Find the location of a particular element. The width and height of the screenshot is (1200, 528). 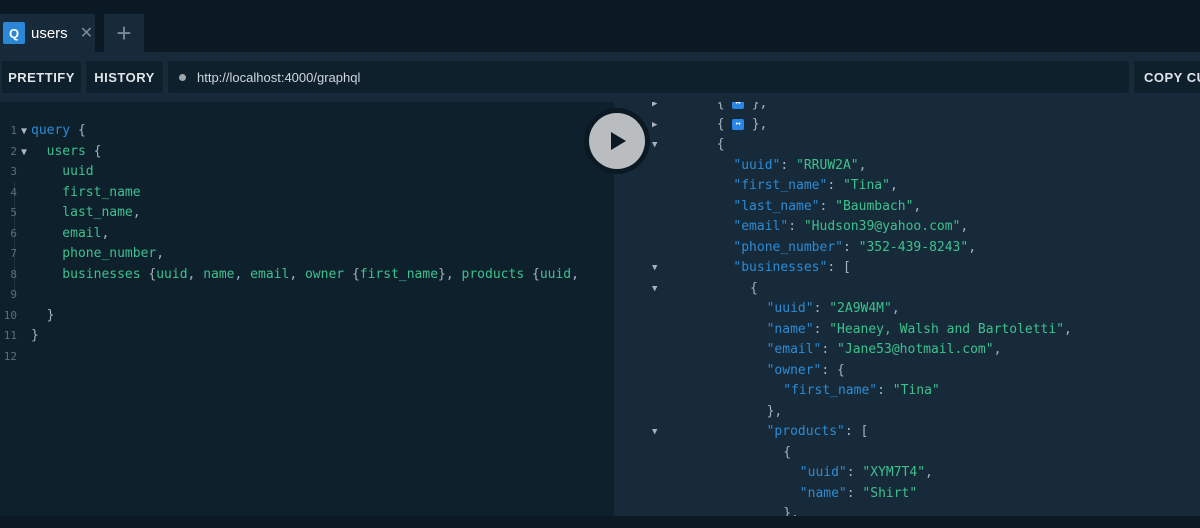

bottom-bar is located at coordinates (600, 522).